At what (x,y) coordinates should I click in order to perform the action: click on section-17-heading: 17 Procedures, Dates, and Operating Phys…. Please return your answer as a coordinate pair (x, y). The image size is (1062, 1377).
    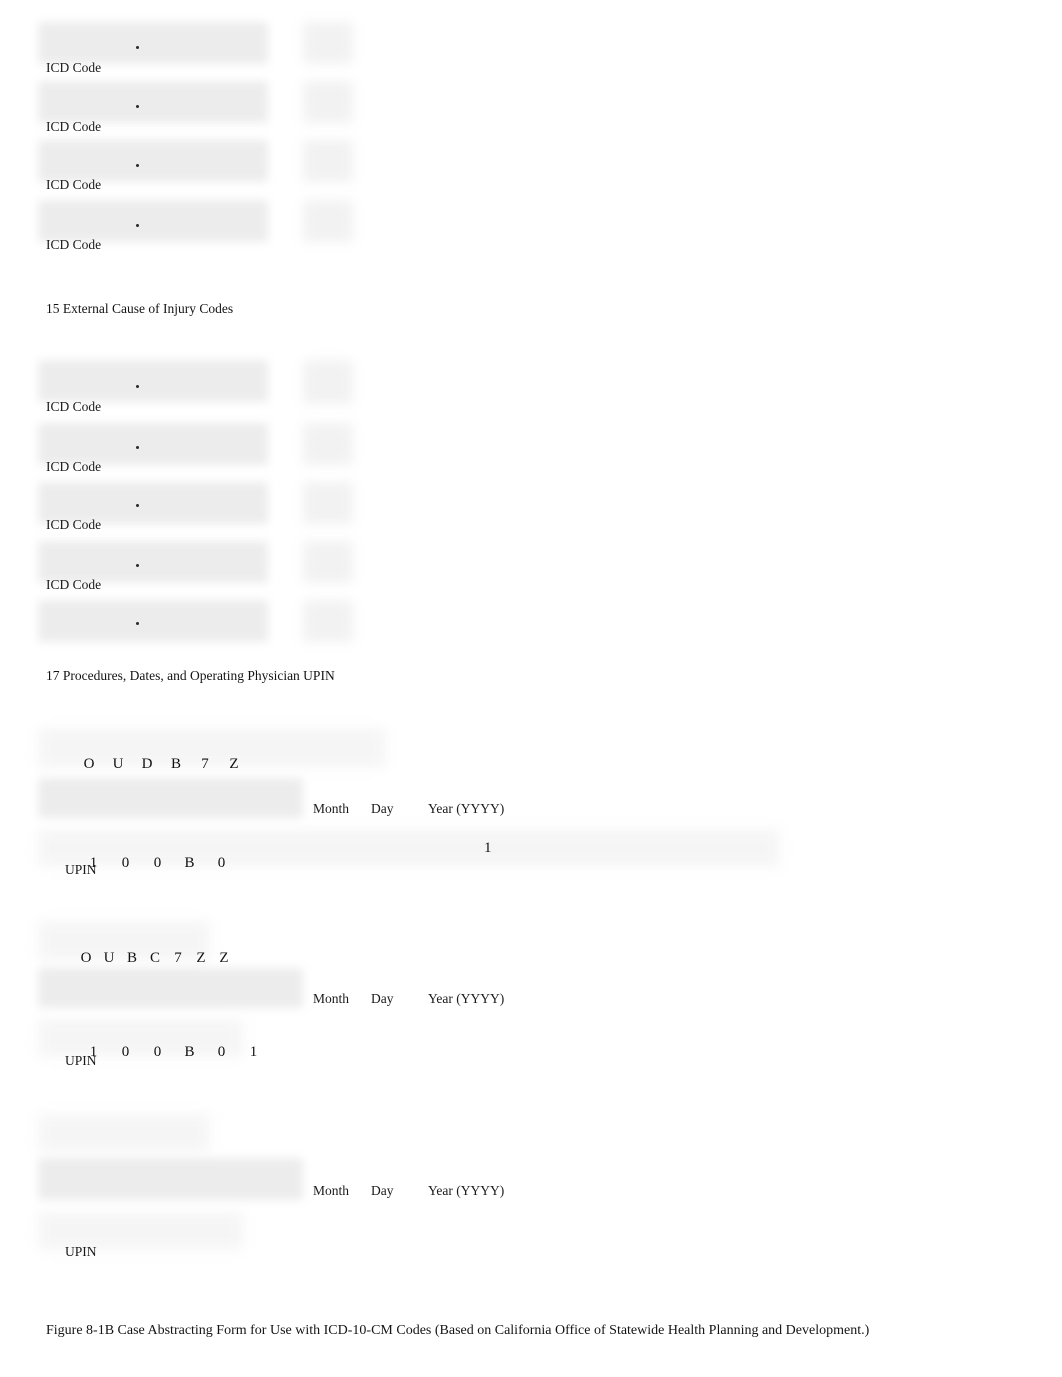
    Looking at the image, I should click on (190, 675).